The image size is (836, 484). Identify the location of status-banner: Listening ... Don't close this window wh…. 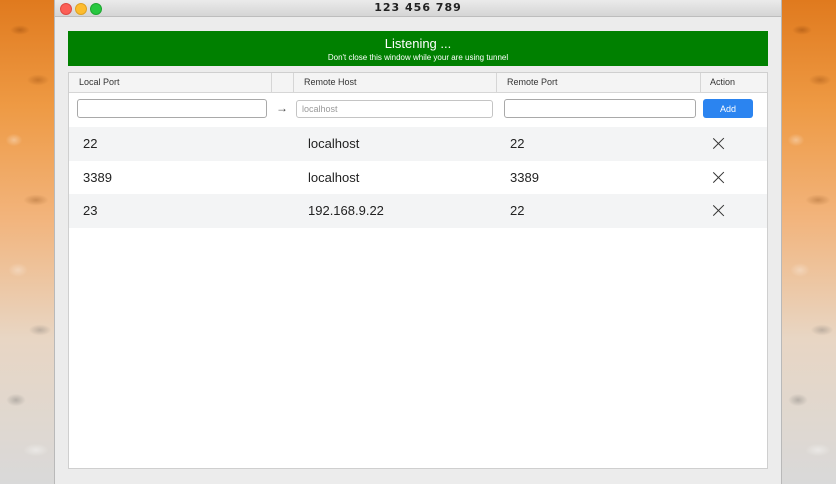
(418, 48).